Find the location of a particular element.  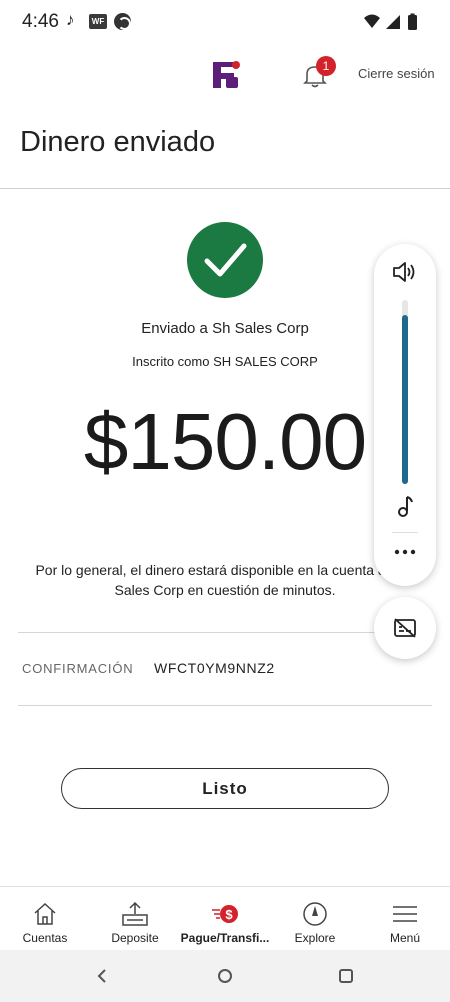

nav-label: Menú is located at coordinates (405, 938).